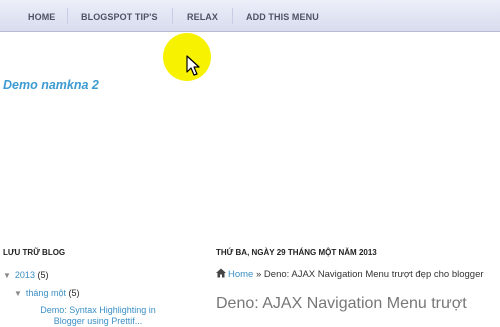 Image resolution: width=500 pixels, height=327 pixels. I want to click on archive-month-link: tháng một, so click(46, 293).